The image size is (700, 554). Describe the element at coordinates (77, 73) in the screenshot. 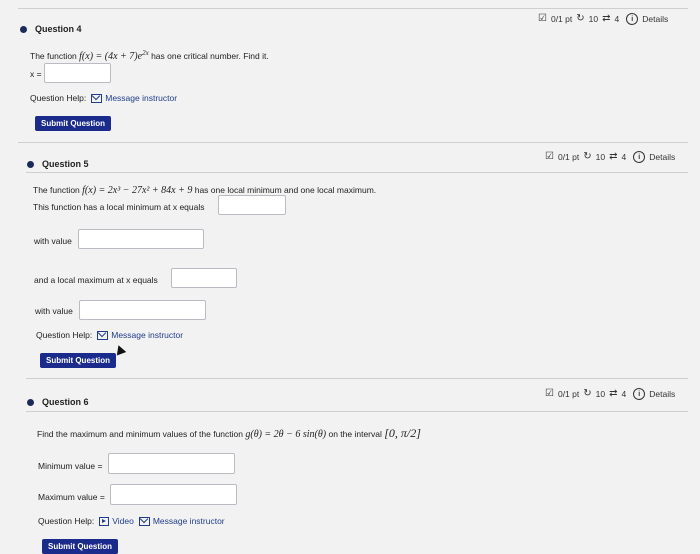

I see `critical-number-input` at that location.